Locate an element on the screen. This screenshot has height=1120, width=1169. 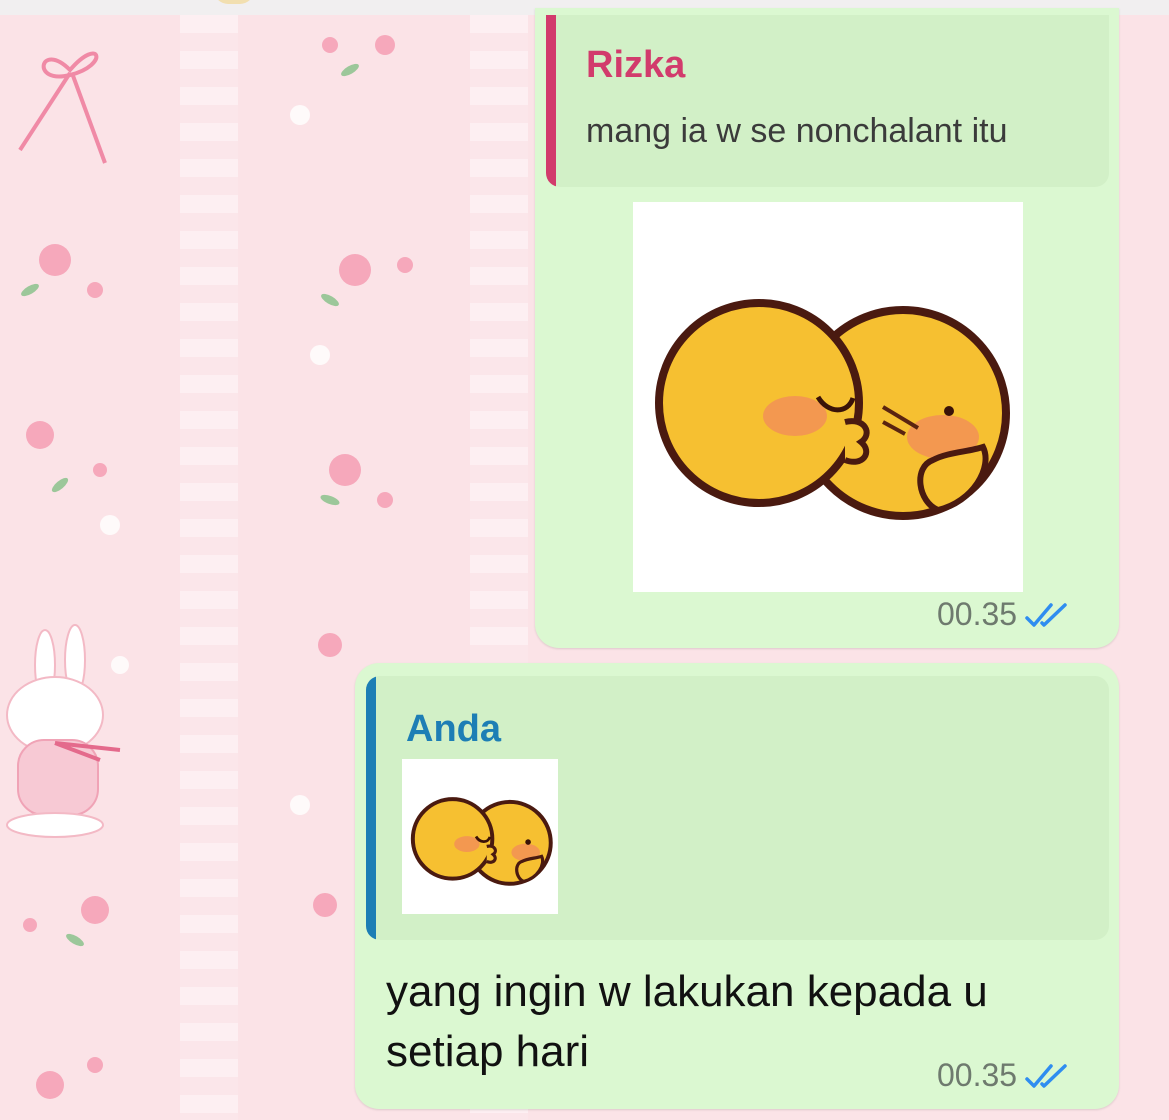
quote-sticker-thumbnail is located at coordinates (480, 836).